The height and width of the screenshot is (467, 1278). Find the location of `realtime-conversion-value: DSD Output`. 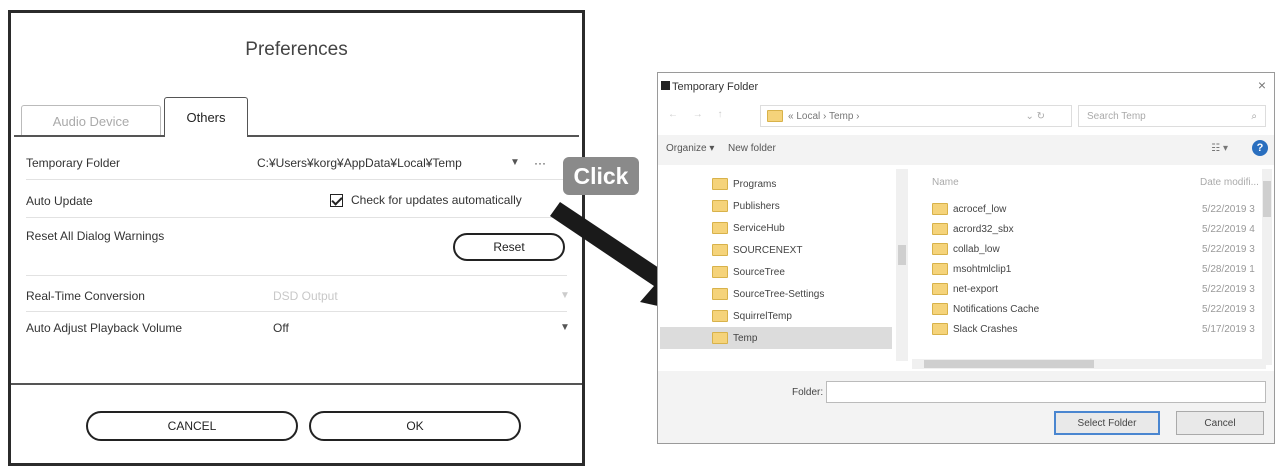

realtime-conversion-value: DSD Output is located at coordinates (305, 296).